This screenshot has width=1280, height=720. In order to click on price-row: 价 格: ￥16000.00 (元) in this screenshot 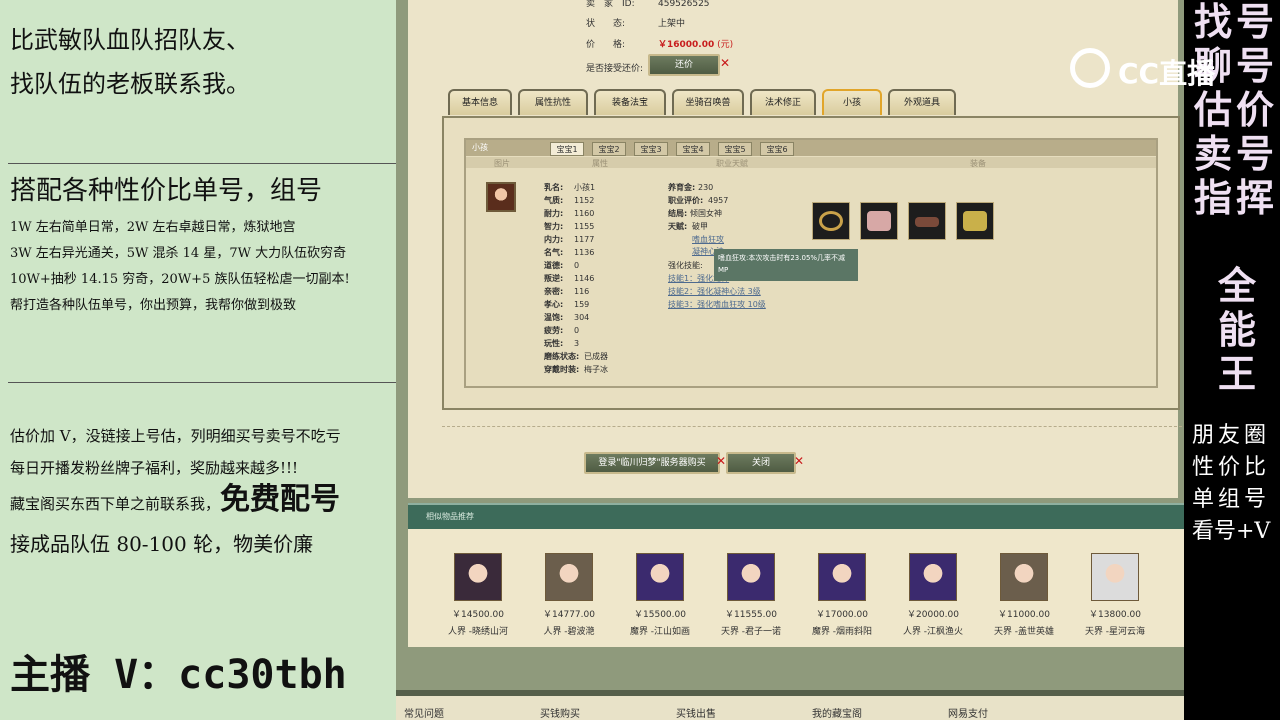, I will do `click(659, 43)`.